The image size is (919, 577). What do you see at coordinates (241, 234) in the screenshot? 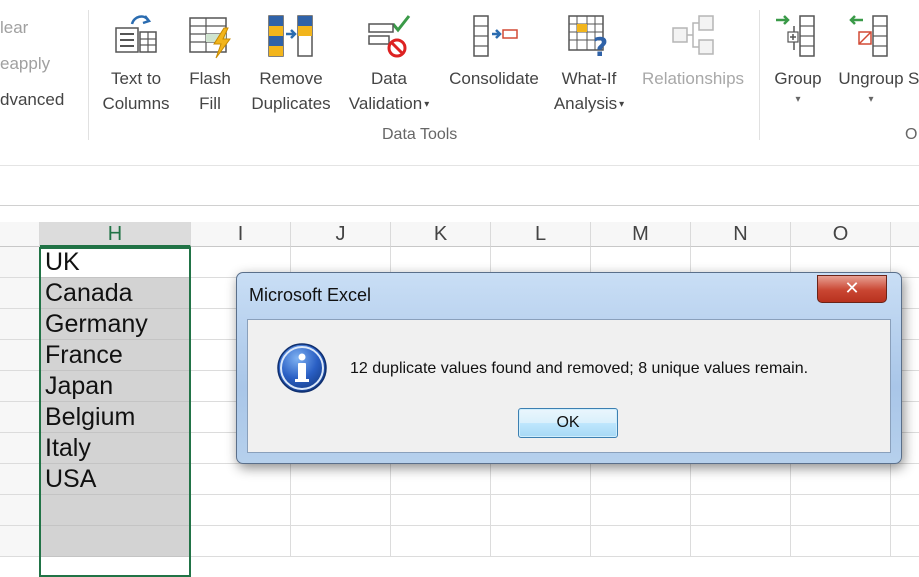
I see `column-header-i: I` at bounding box center [241, 234].